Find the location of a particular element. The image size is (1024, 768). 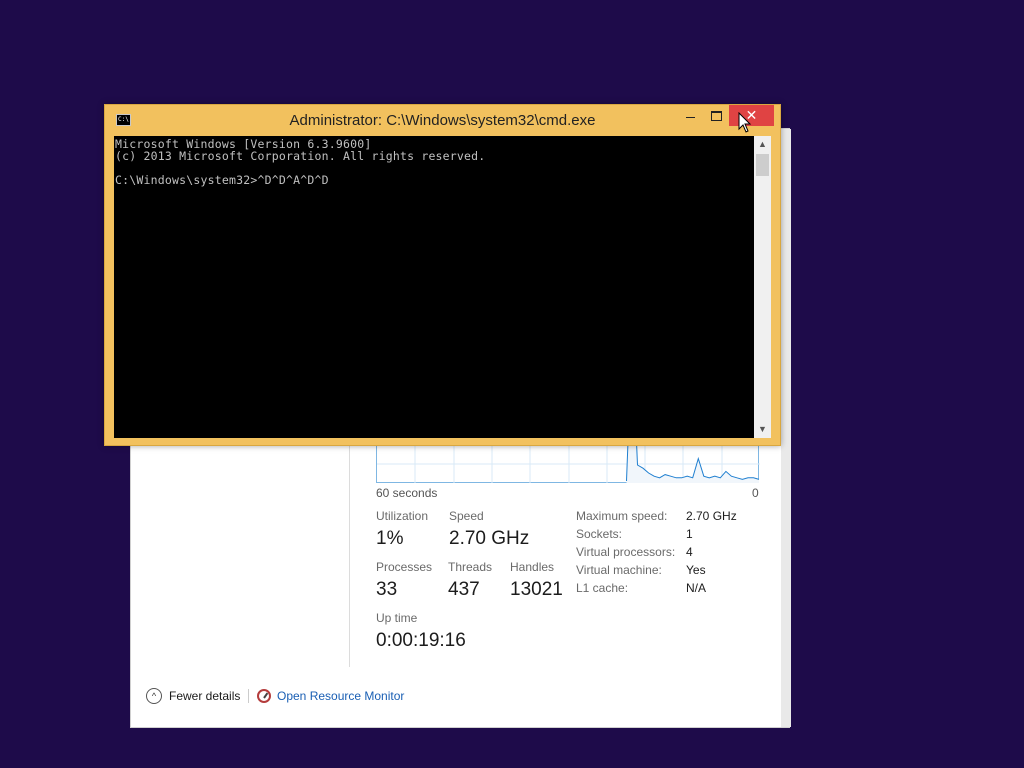

minimize-icon is located at coordinates (690, 117).